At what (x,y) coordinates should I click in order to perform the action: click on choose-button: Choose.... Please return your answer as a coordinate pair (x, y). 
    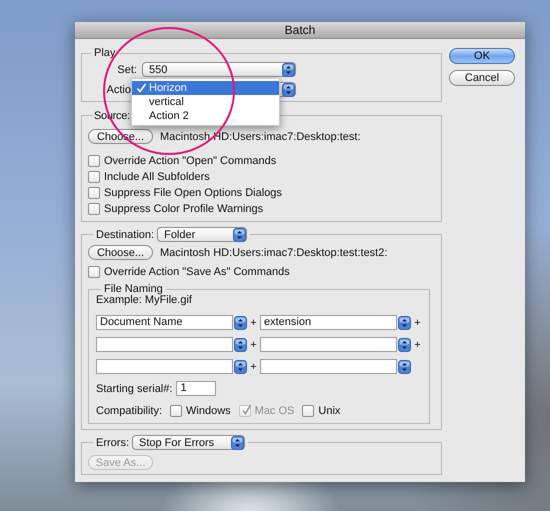
    Looking at the image, I should click on (120, 252).